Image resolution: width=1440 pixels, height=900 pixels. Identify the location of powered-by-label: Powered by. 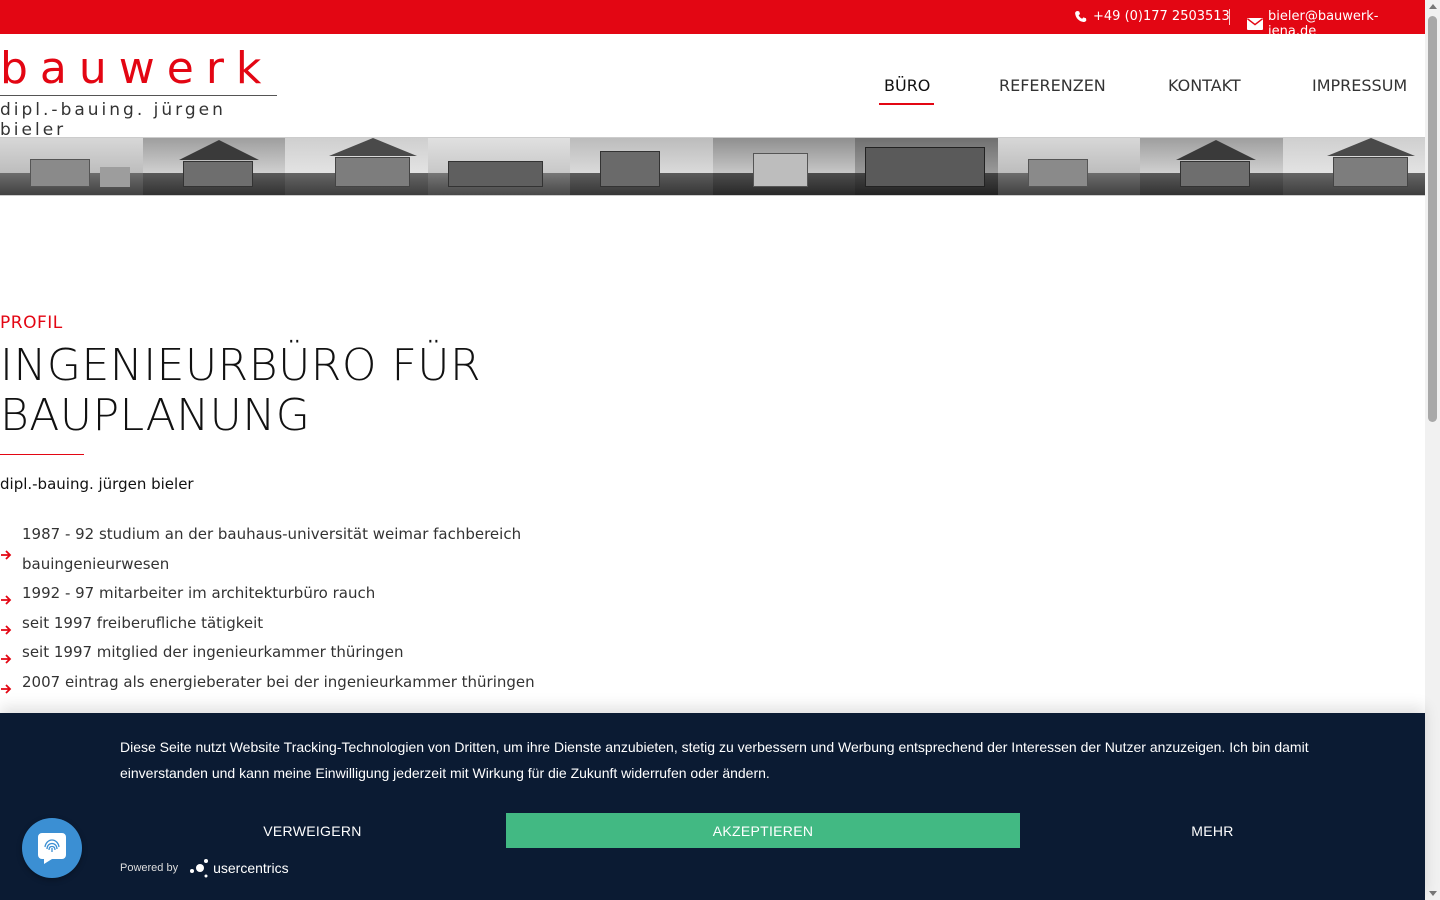
(149, 868).